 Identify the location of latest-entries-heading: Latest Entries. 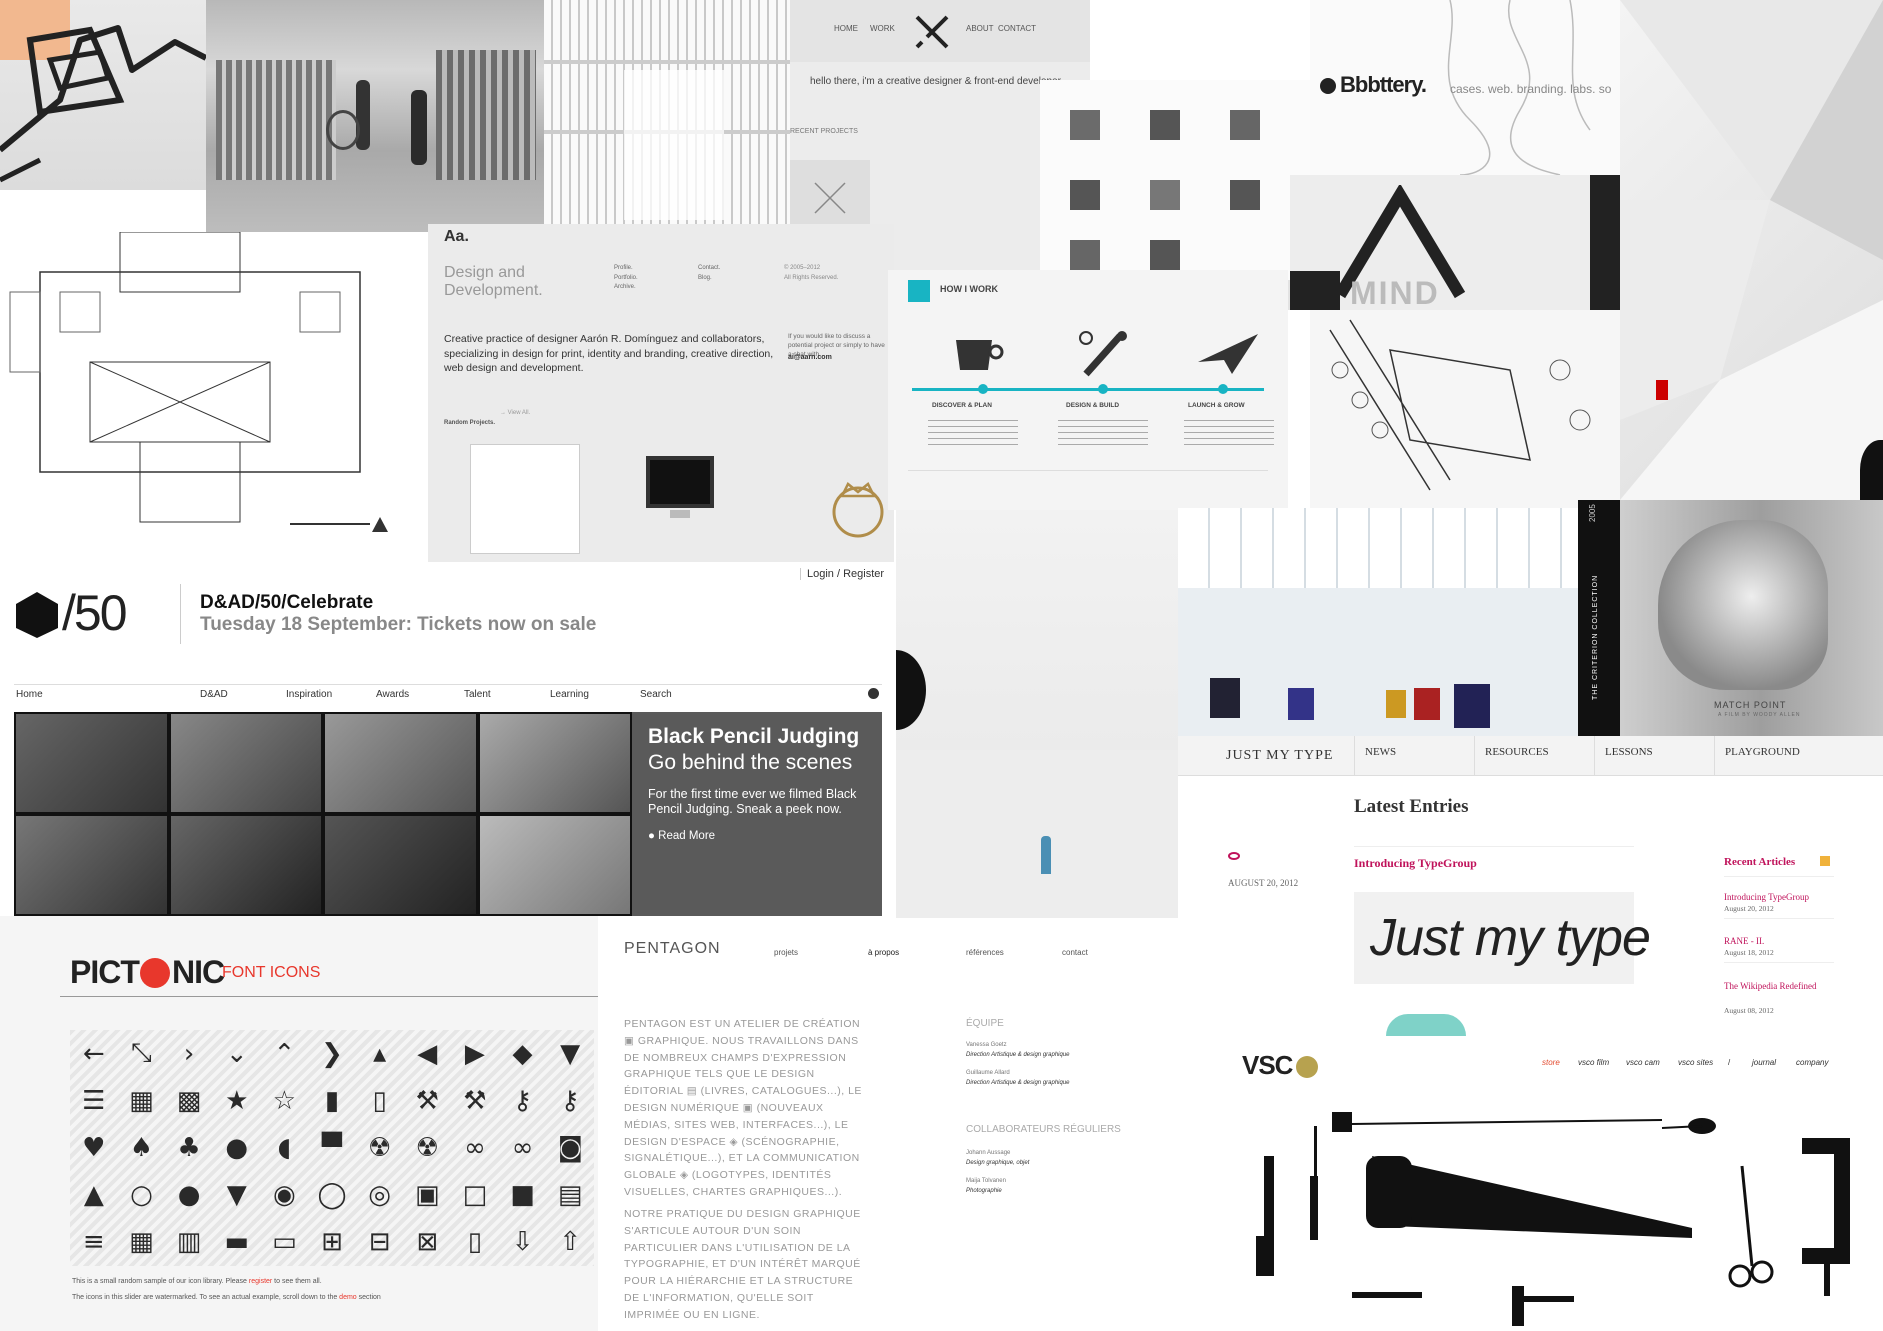
(1411, 806).